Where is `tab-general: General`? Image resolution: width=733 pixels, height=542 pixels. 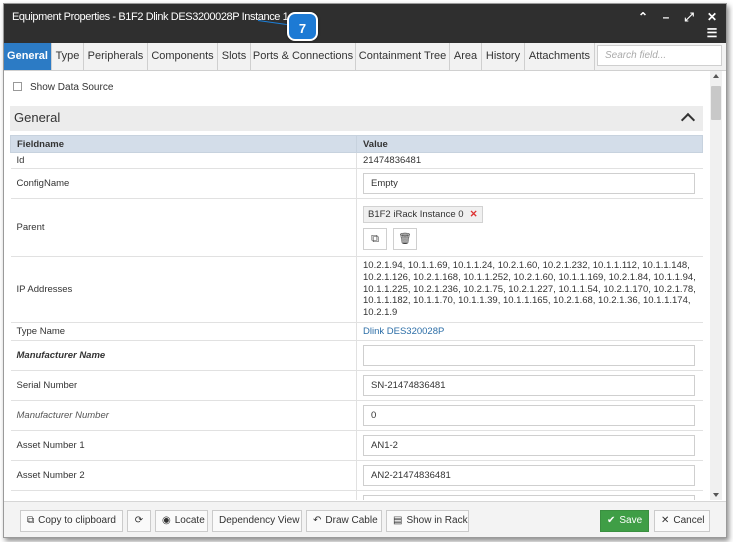 tab-general: General is located at coordinates (28, 56).